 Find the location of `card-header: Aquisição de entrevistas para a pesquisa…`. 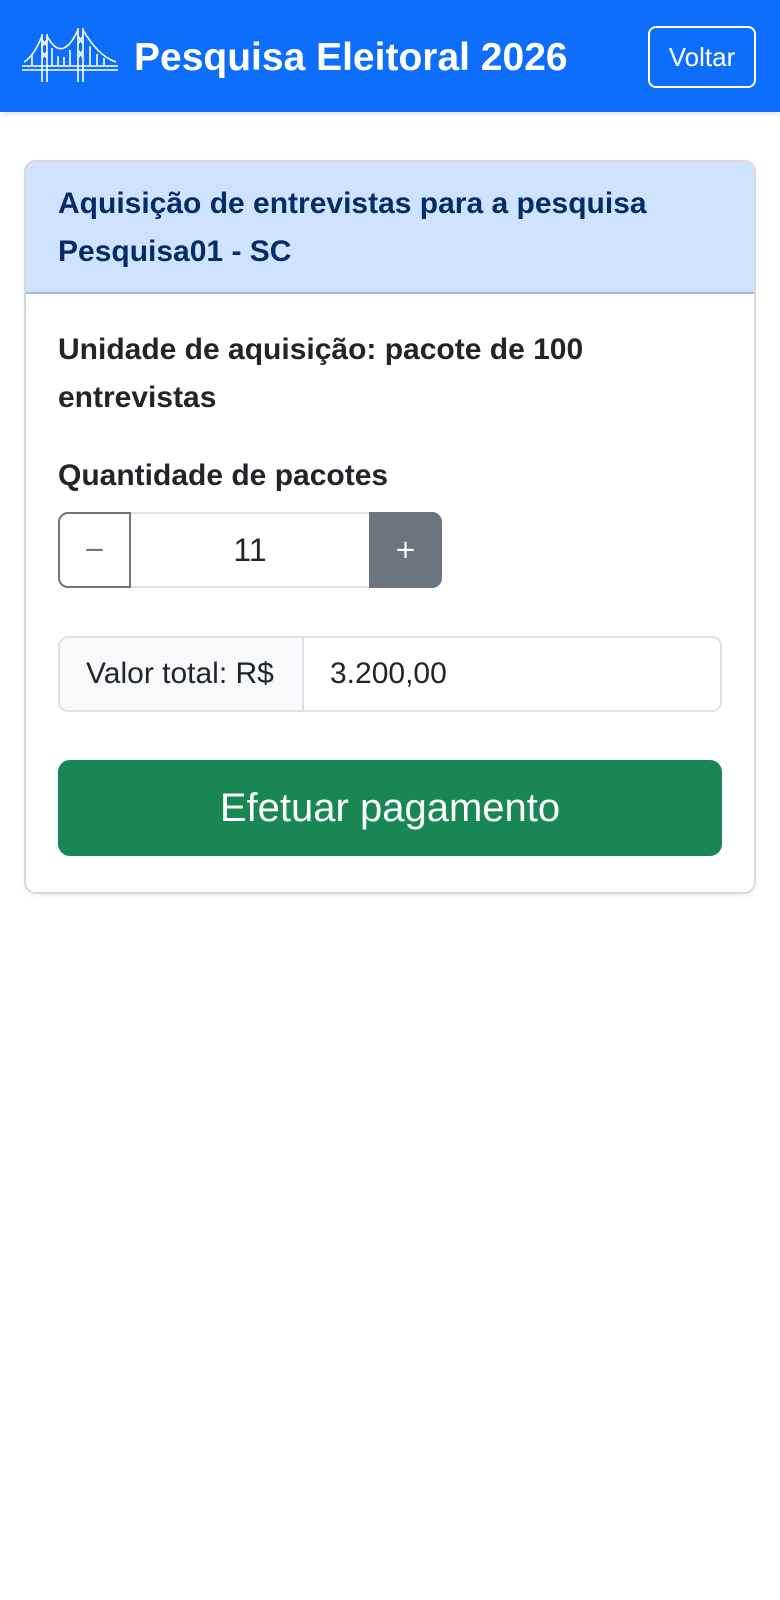

card-header: Aquisição de entrevistas para a pesquisa… is located at coordinates (390, 228).